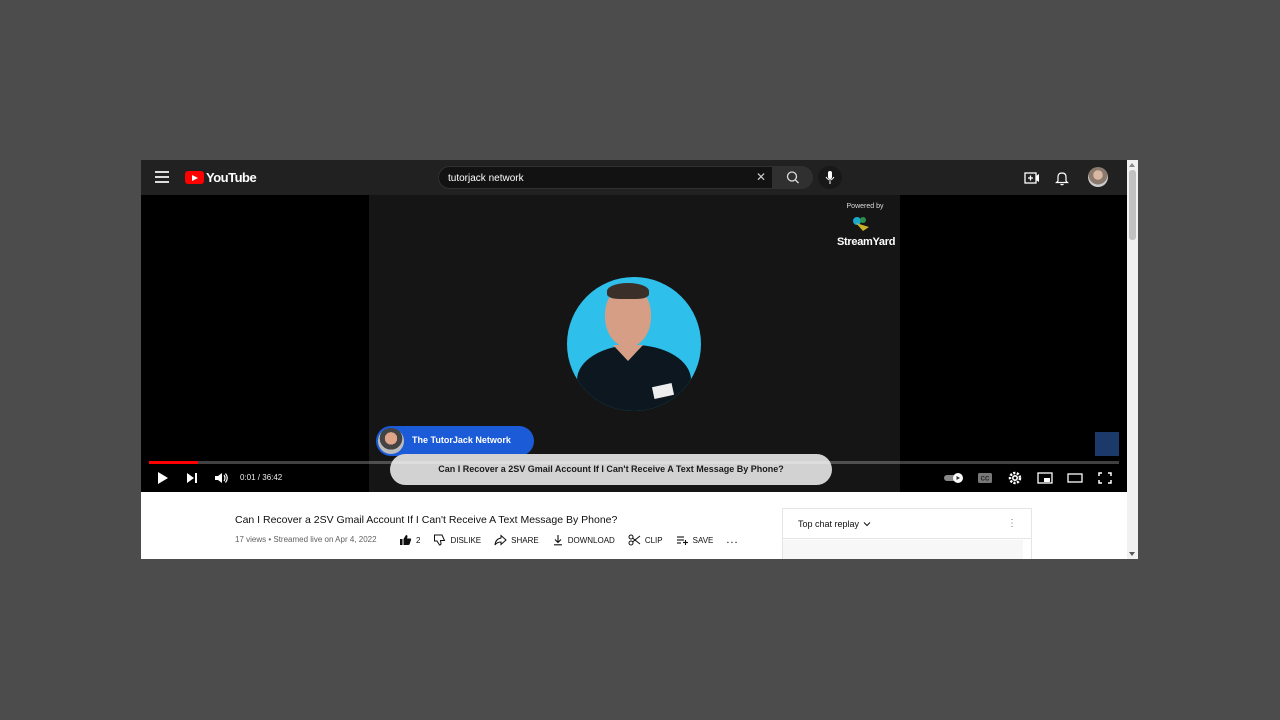 This screenshot has width=1280, height=720. I want to click on share-label: SHARE, so click(525, 540).